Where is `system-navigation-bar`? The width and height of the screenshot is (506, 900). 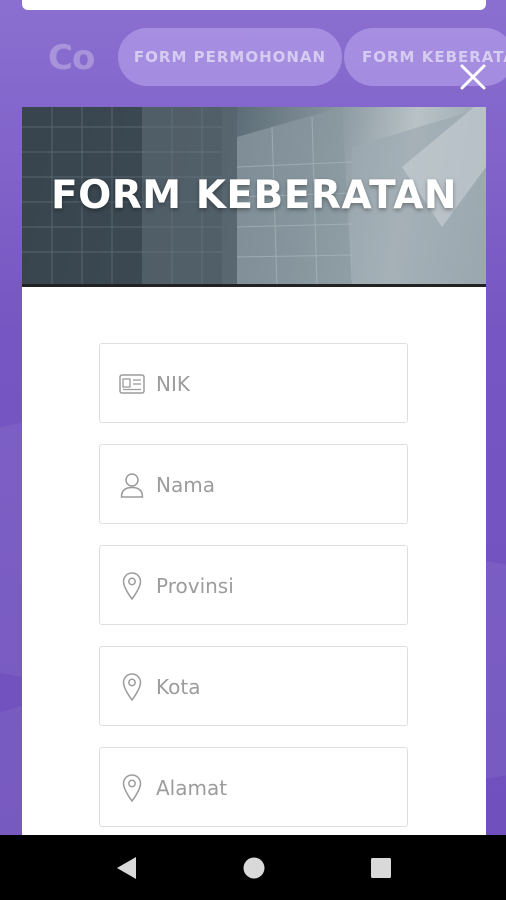 system-navigation-bar is located at coordinates (253, 867).